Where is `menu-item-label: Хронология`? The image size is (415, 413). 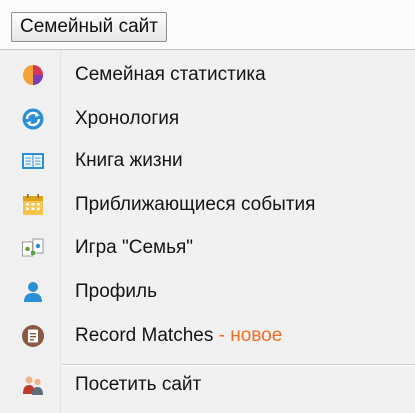
menu-item-label: Хронология is located at coordinates (127, 118).